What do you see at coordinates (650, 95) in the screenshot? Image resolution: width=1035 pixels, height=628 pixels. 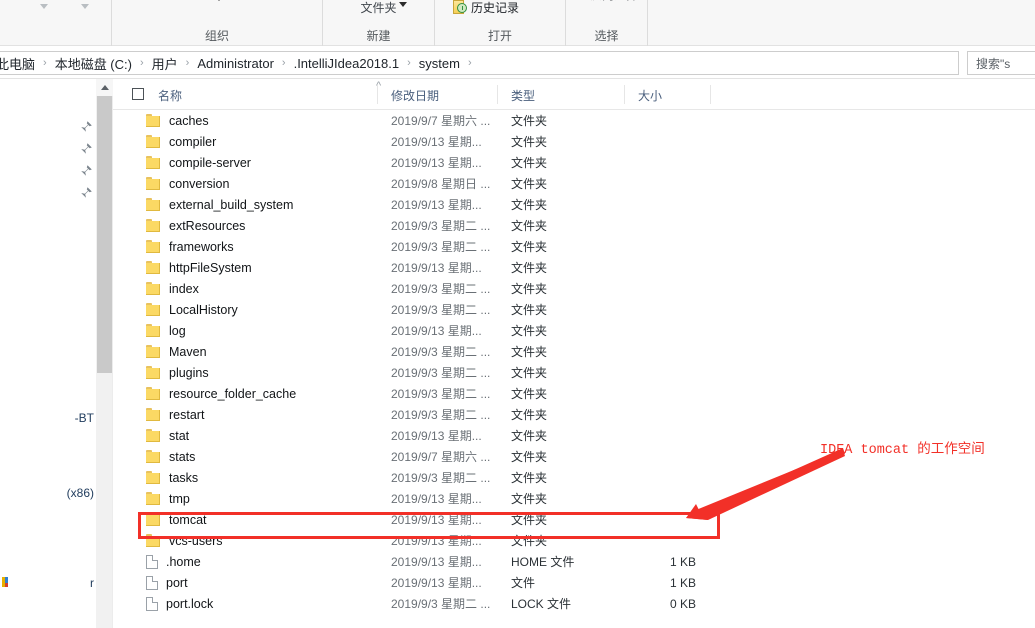 I see `column-header-size: 大小` at bounding box center [650, 95].